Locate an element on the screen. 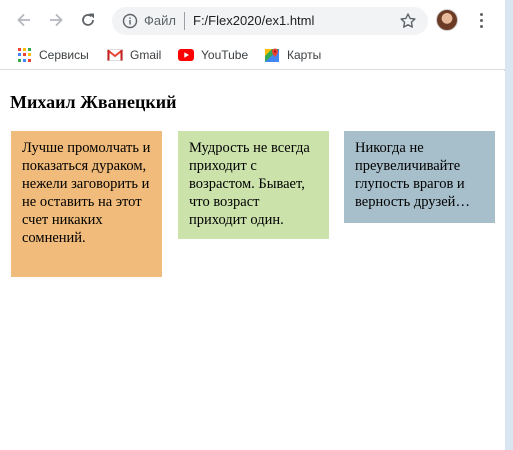 This screenshot has width=513, height=450. address-bar: Файл F:/Flex2020/ex1.html is located at coordinates (270, 21).